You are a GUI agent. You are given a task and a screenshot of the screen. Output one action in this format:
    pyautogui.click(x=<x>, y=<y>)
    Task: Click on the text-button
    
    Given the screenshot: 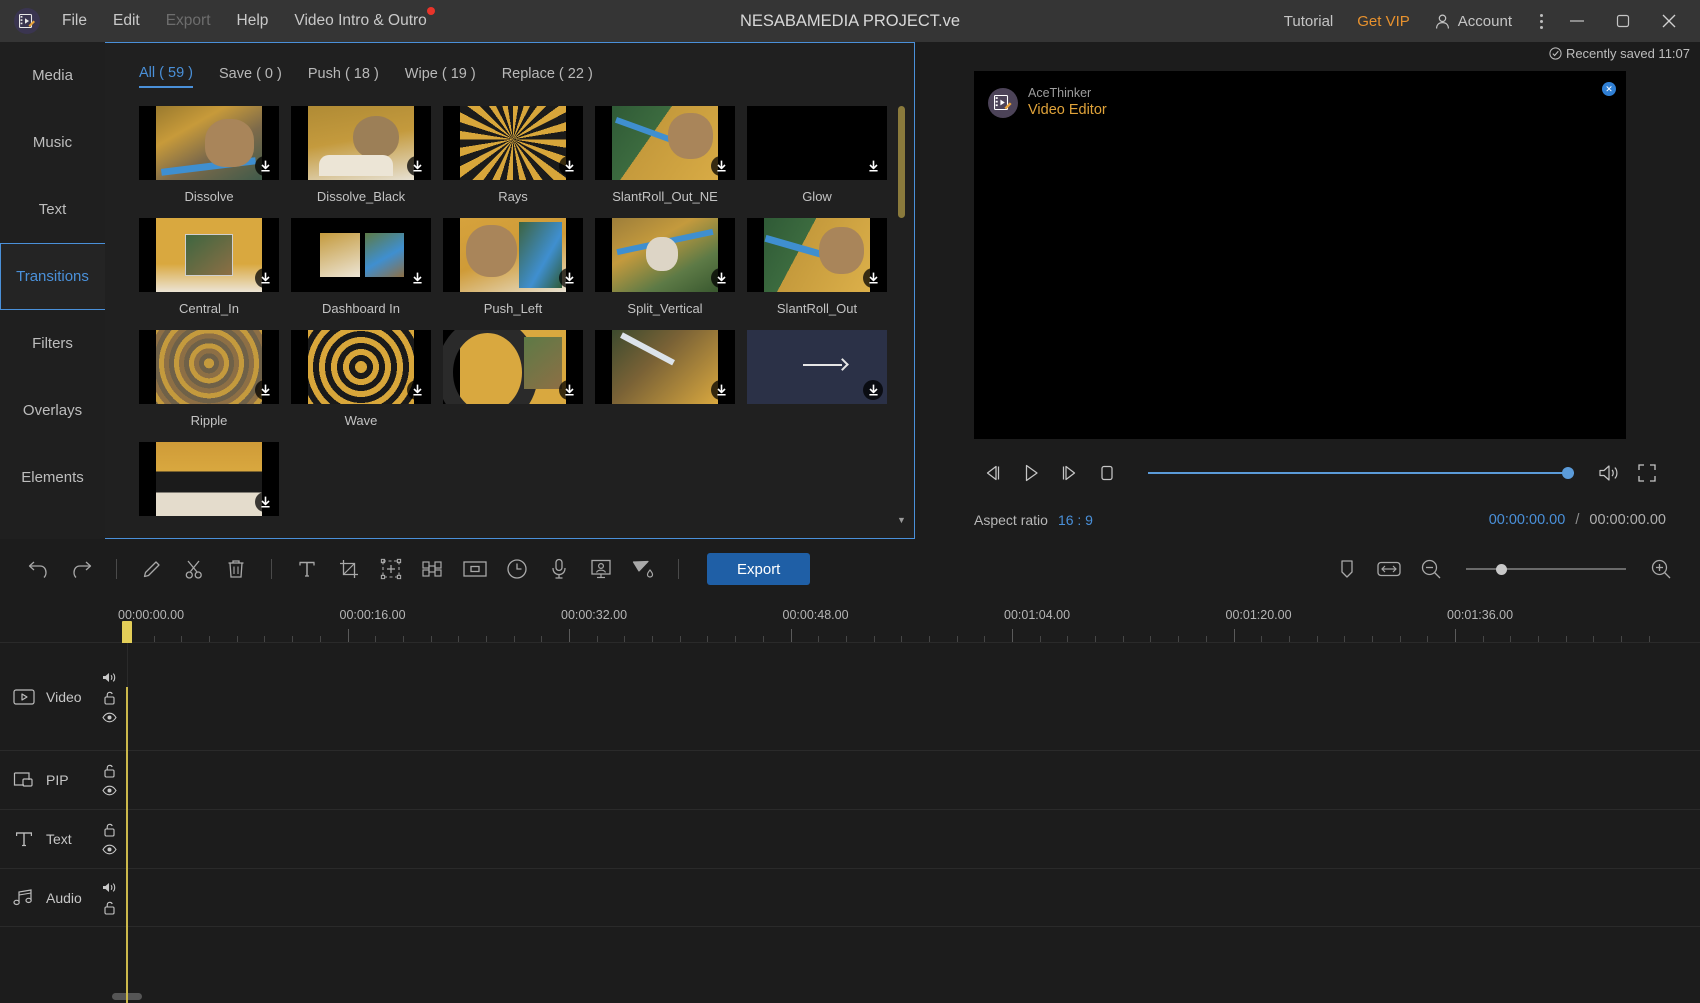 What is the action you would take?
    pyautogui.click(x=307, y=569)
    